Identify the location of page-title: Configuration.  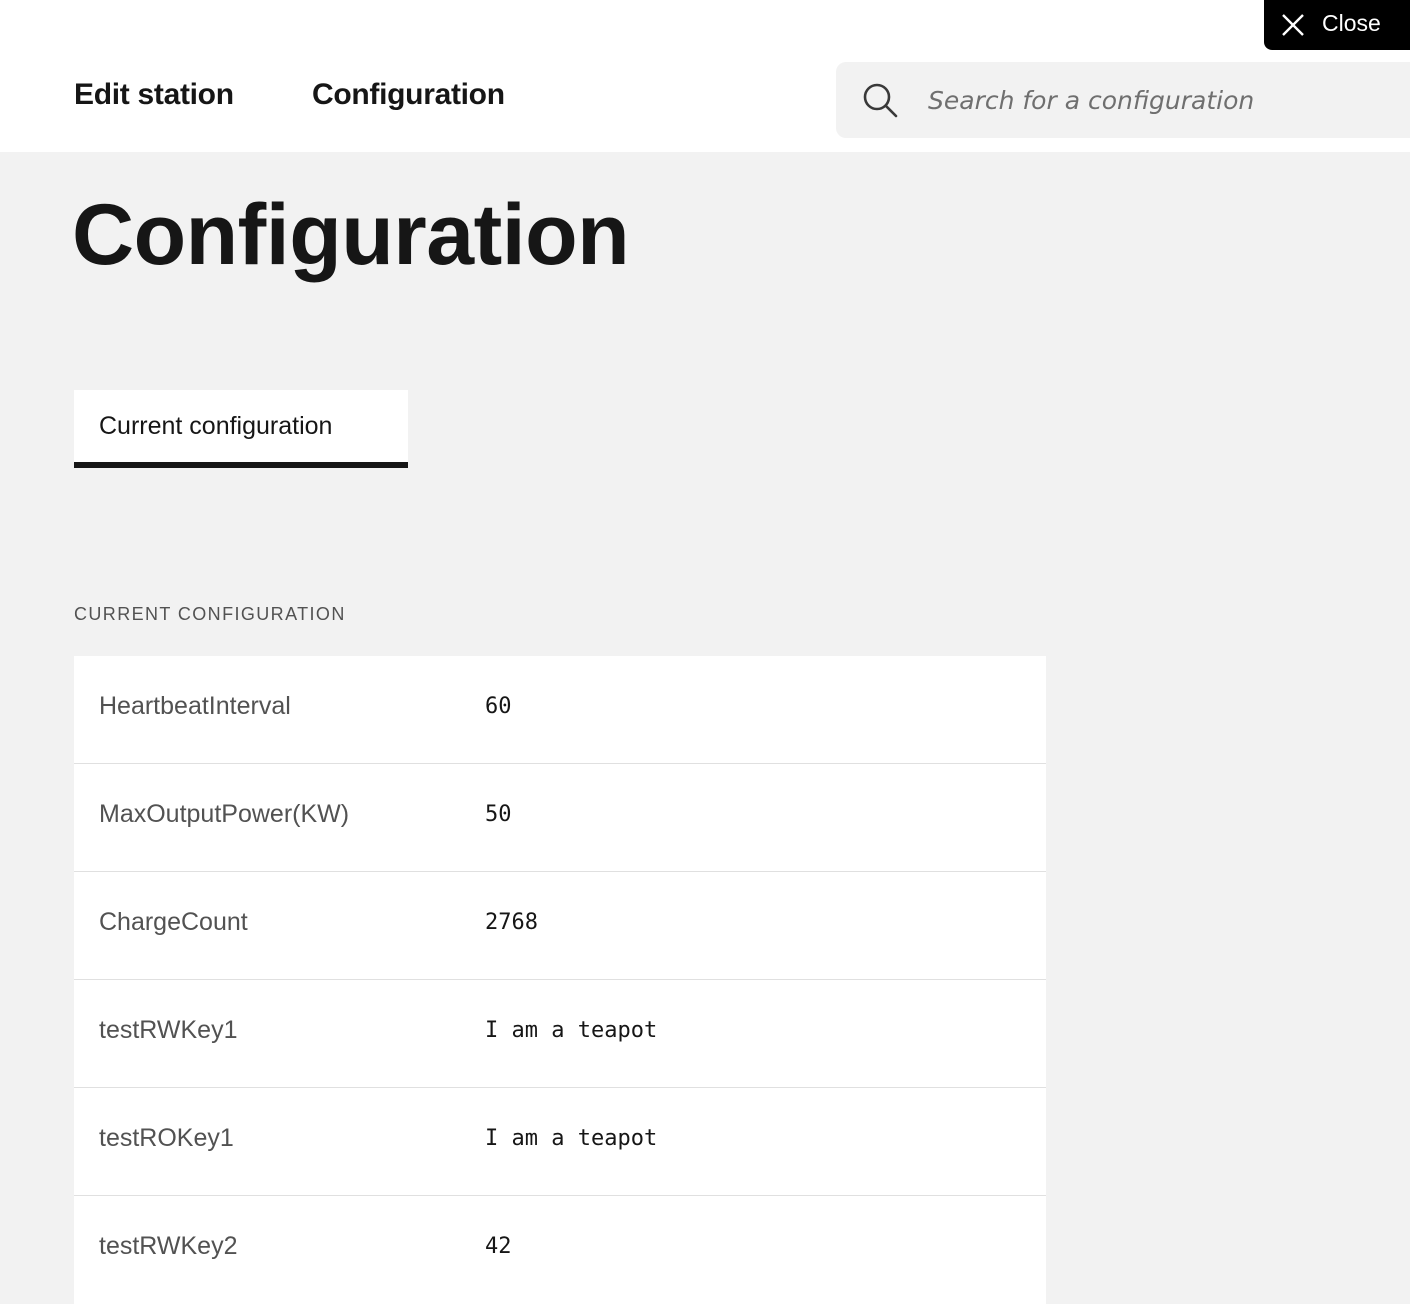
(351, 235).